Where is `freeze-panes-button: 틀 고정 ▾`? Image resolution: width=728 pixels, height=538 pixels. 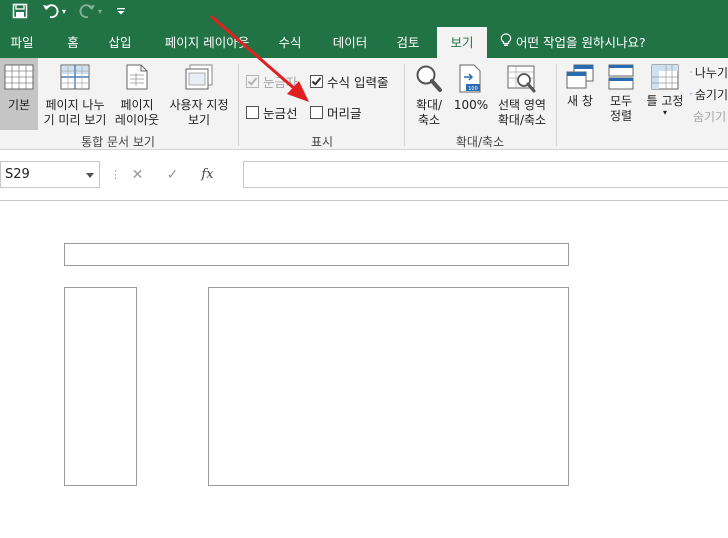
freeze-panes-button: 틀 고정 ▾ is located at coordinates (665, 94).